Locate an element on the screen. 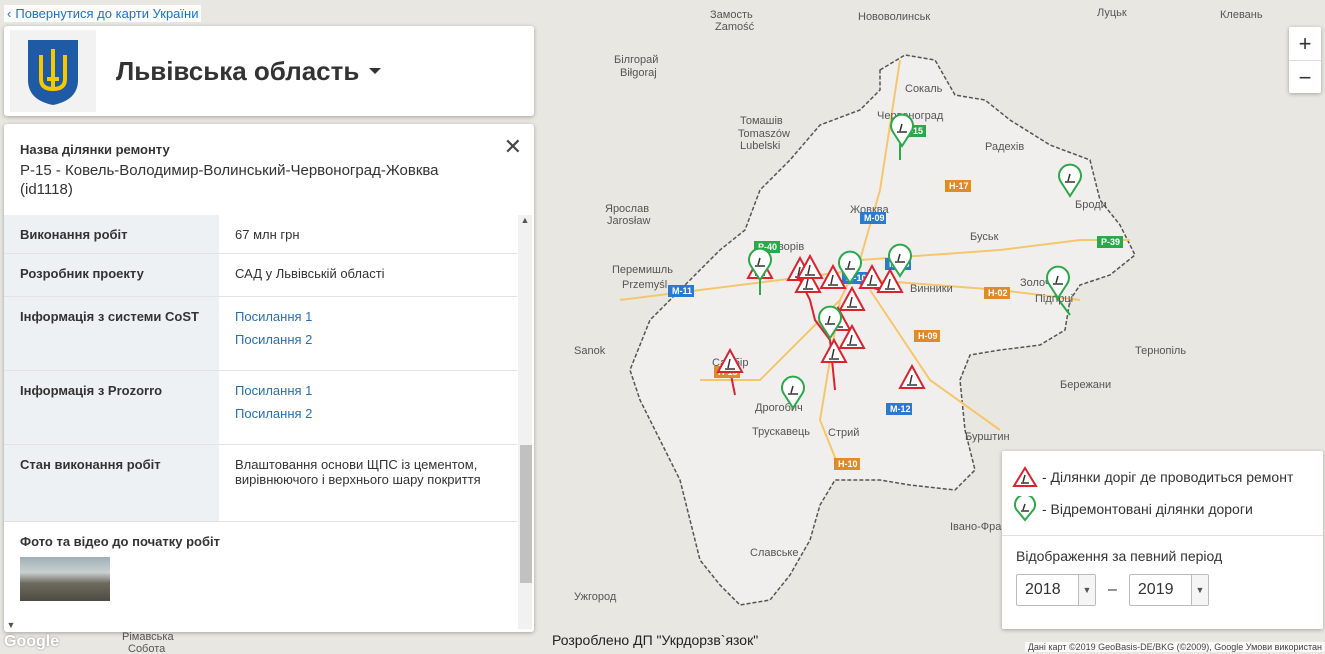 The width and height of the screenshot is (1325, 654). panel-scrollbar: ▲ is located at coordinates (525, 422).